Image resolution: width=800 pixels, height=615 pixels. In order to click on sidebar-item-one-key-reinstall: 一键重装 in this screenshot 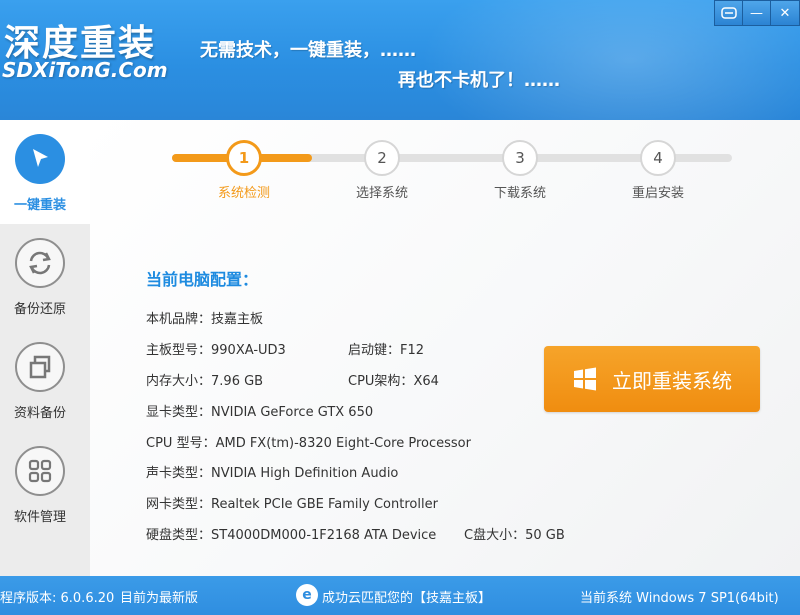, I will do `click(45, 172)`.